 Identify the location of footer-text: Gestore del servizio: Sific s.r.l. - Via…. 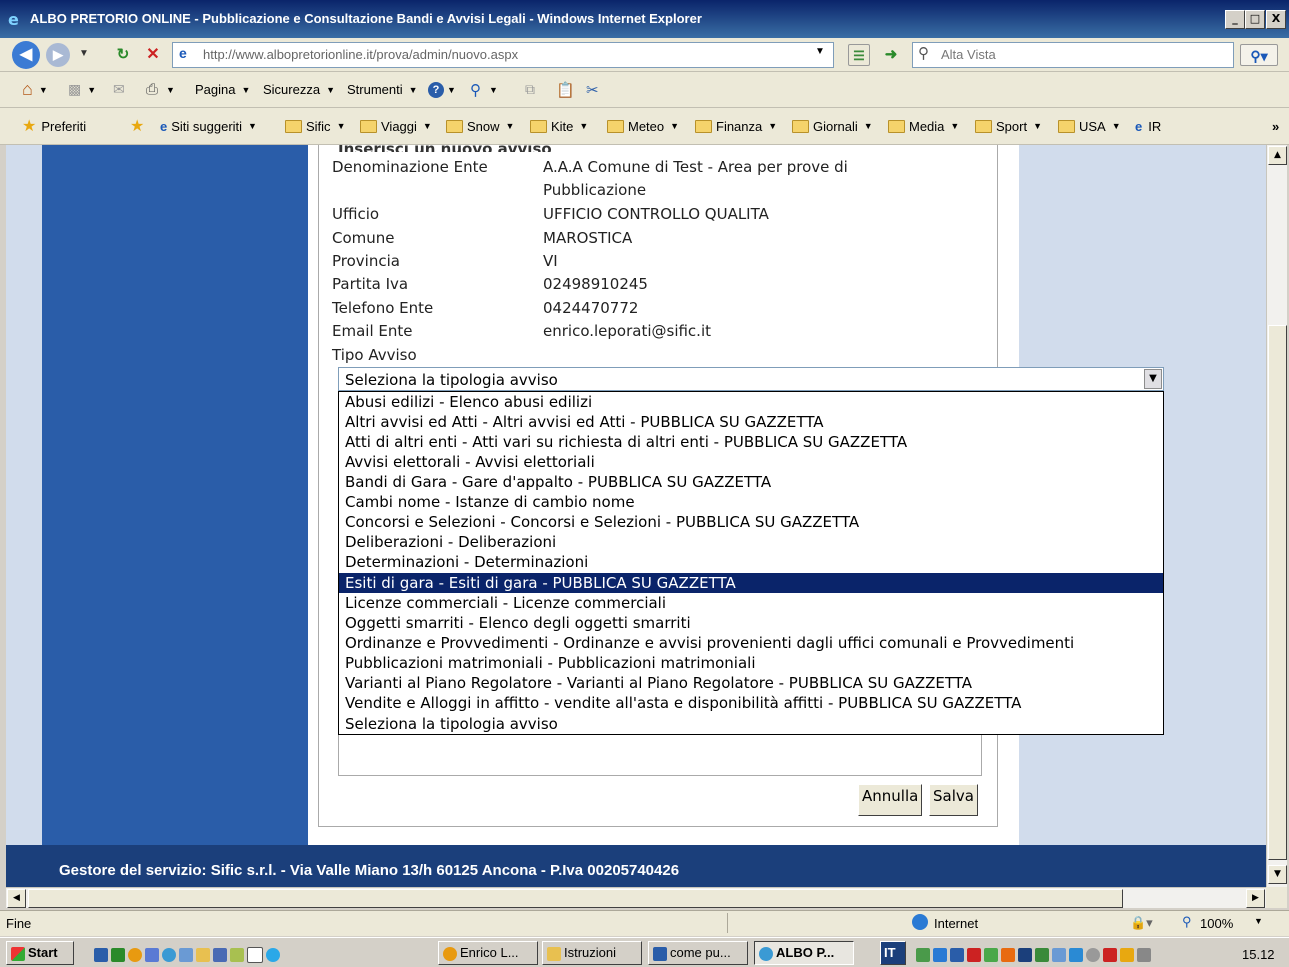
(369, 870).